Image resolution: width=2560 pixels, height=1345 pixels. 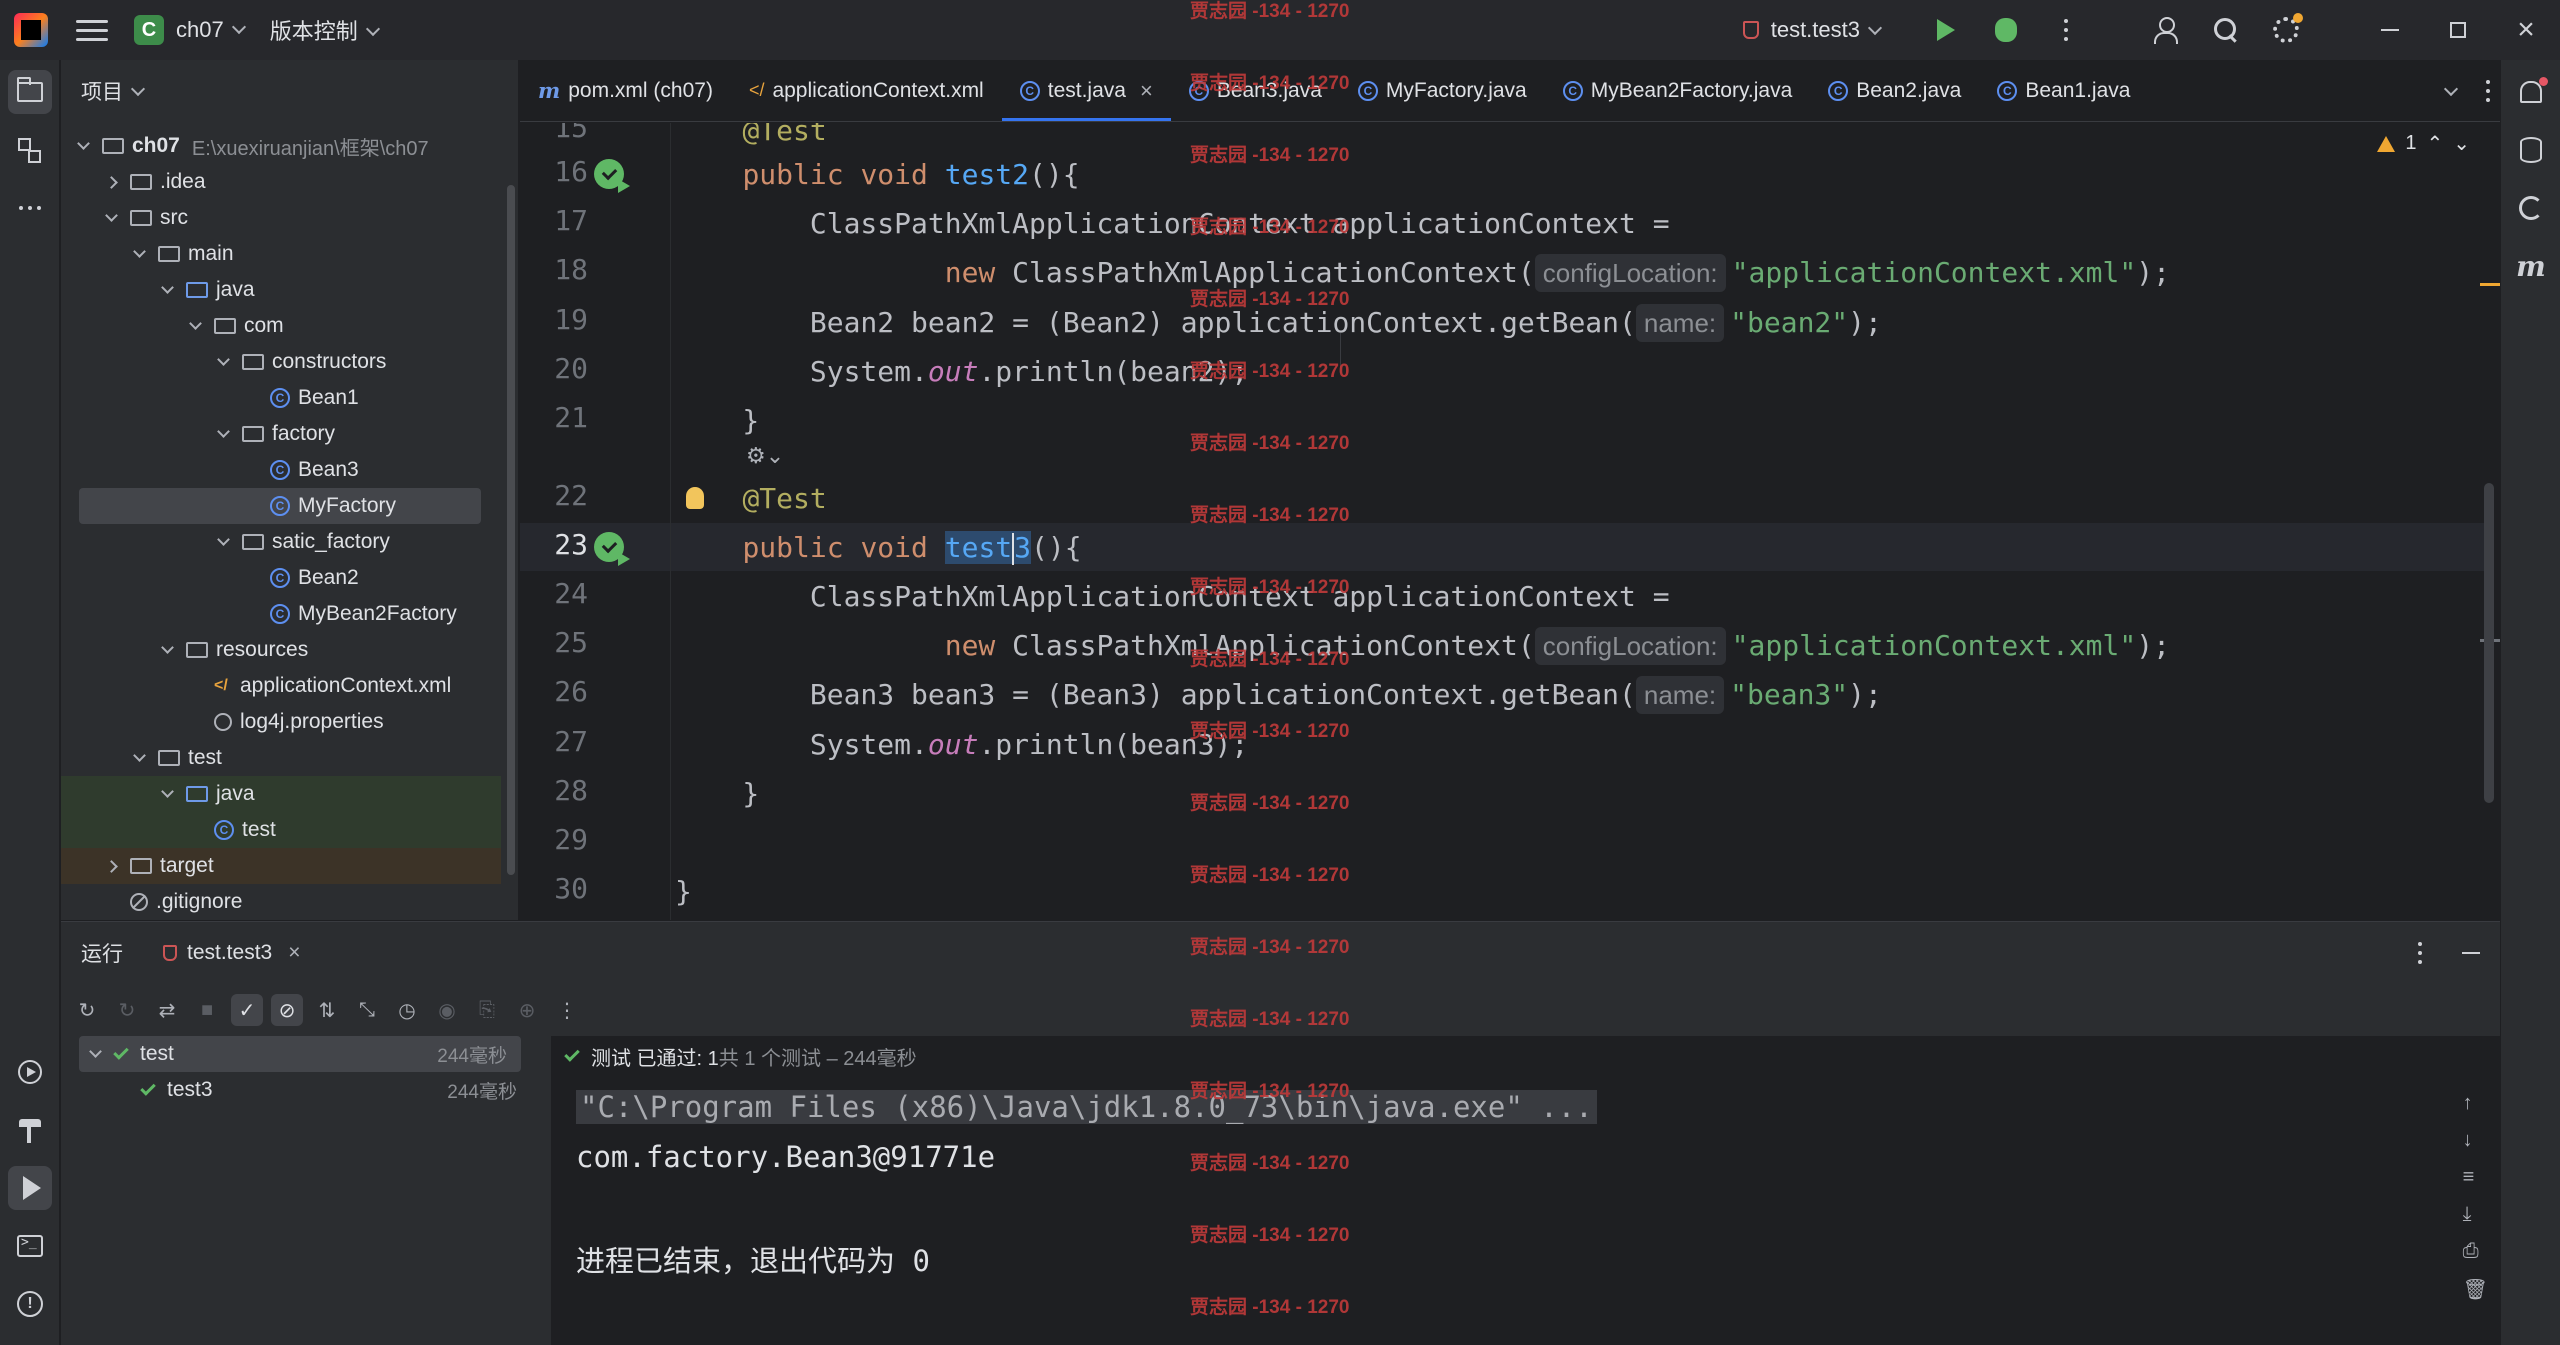 I want to click on line-number: 19, so click(x=554, y=319).